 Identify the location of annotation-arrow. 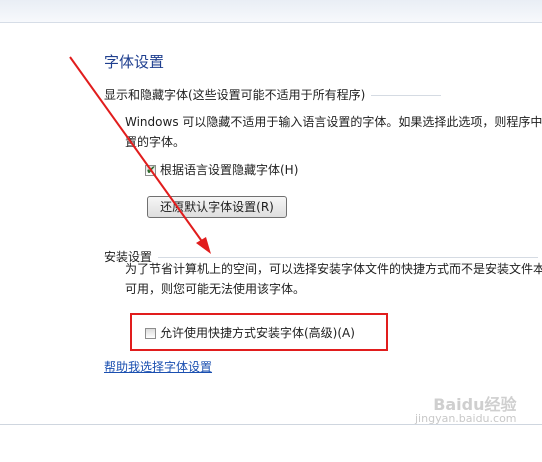
(140, 155).